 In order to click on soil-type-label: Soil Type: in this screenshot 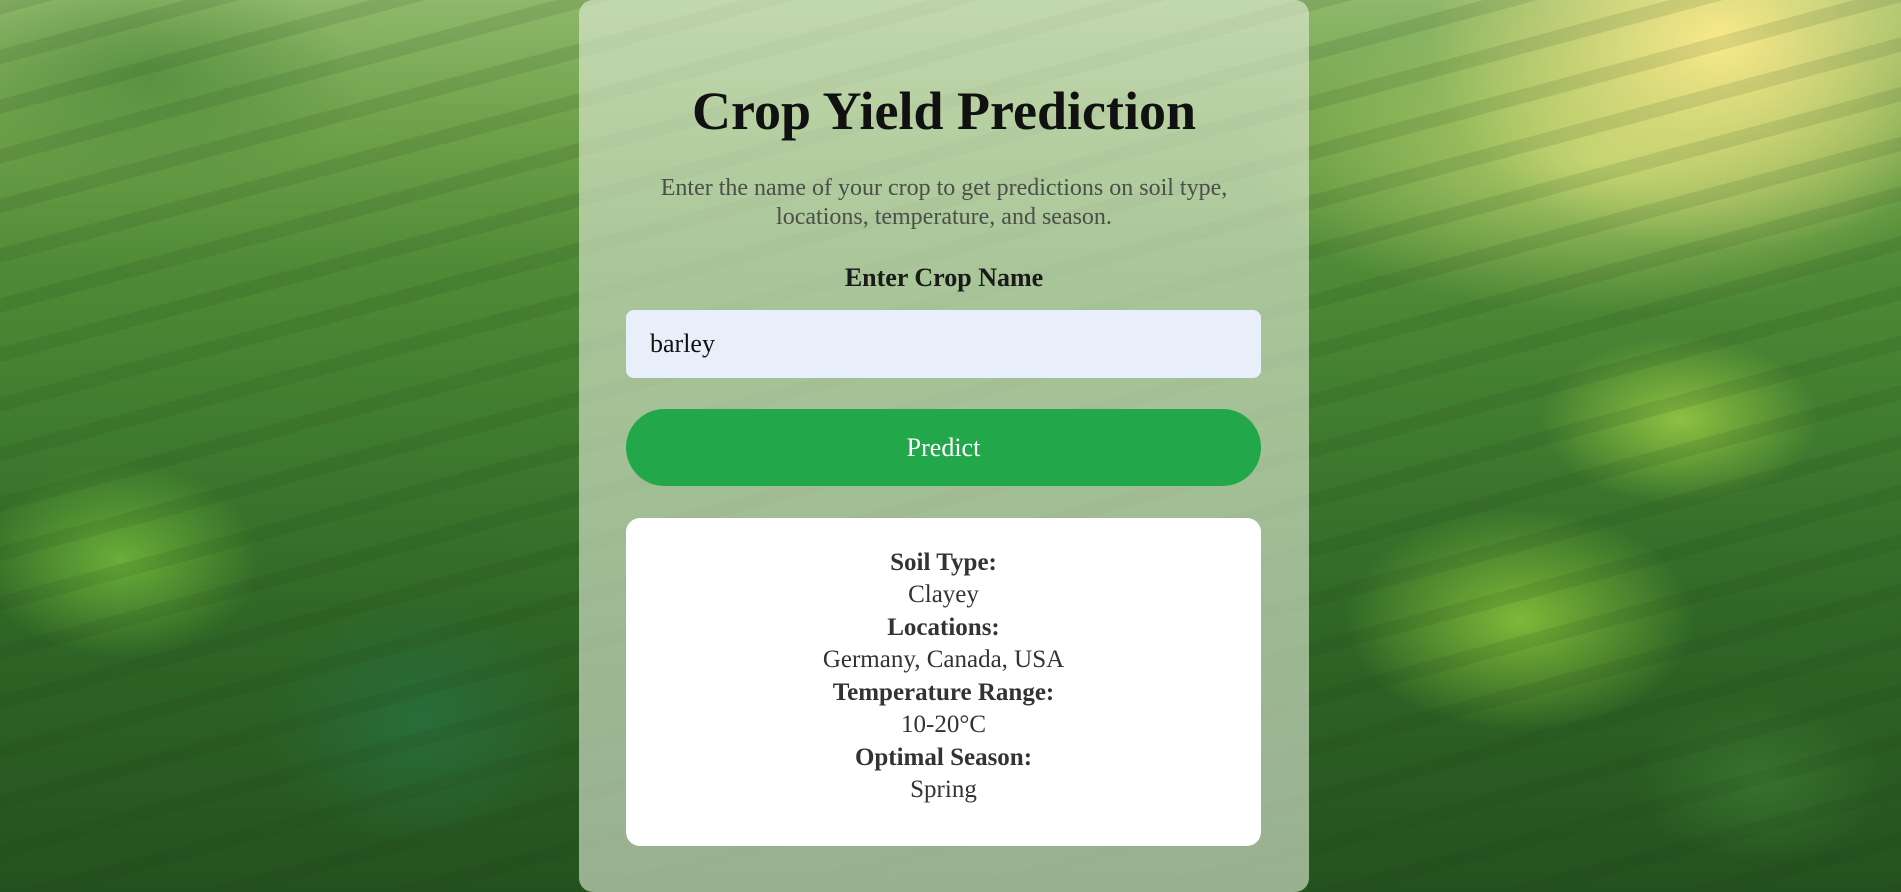, I will do `click(943, 562)`.